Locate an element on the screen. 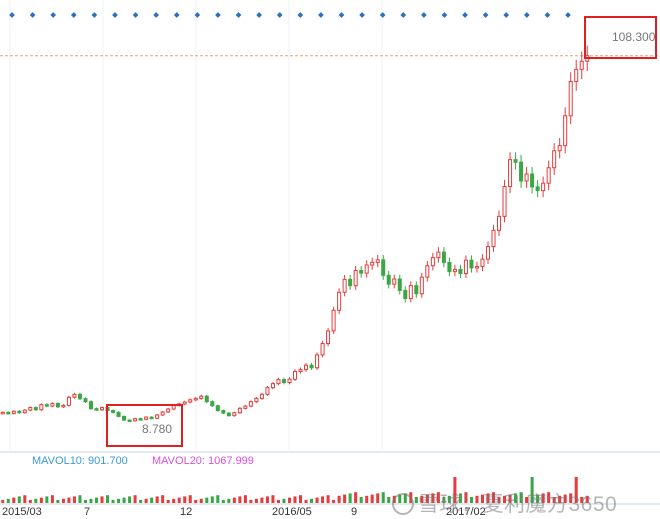  x-tick-label: 12 is located at coordinates (186, 512).